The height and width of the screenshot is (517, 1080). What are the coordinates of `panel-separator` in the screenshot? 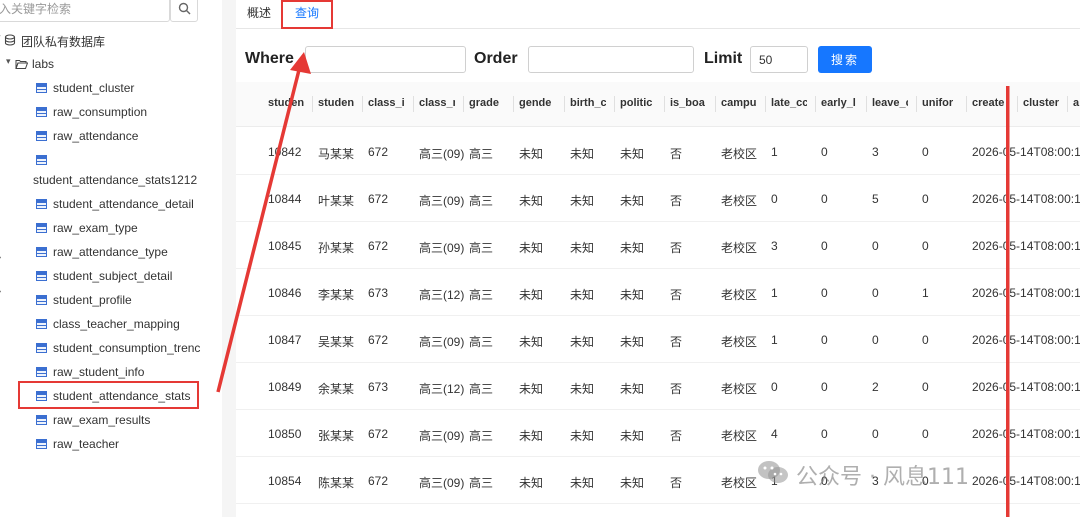 It's located at (229, 258).